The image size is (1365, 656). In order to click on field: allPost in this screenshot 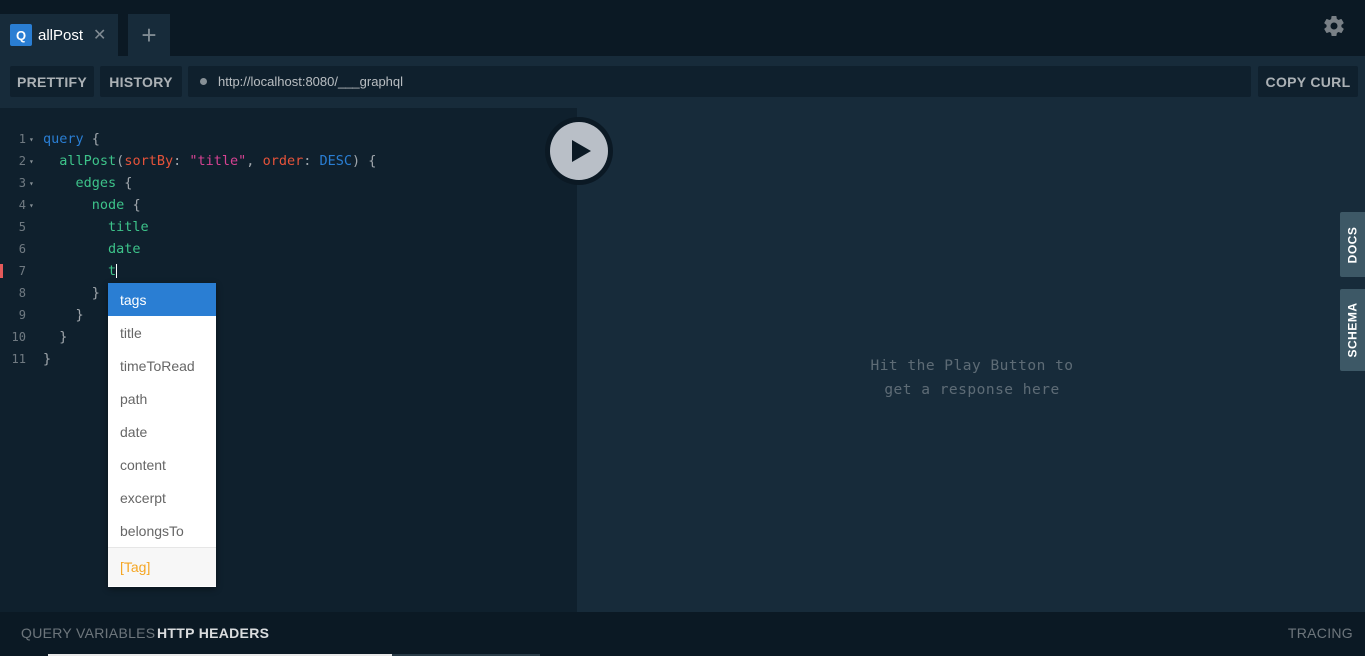, I will do `click(88, 161)`.